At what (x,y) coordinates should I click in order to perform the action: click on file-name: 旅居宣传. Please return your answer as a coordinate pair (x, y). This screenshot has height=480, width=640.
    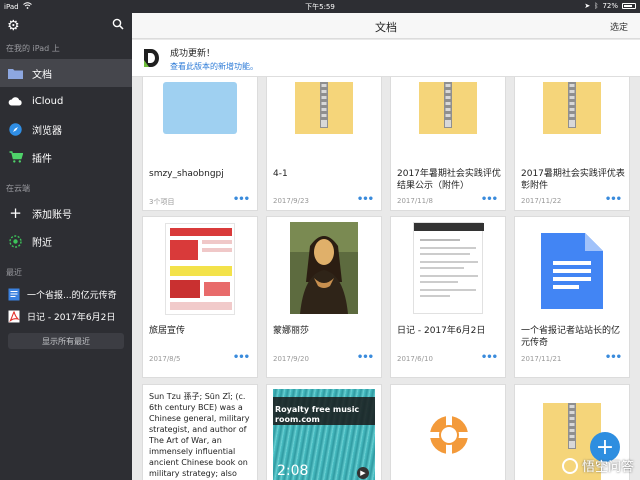
    Looking at the image, I should click on (167, 331).